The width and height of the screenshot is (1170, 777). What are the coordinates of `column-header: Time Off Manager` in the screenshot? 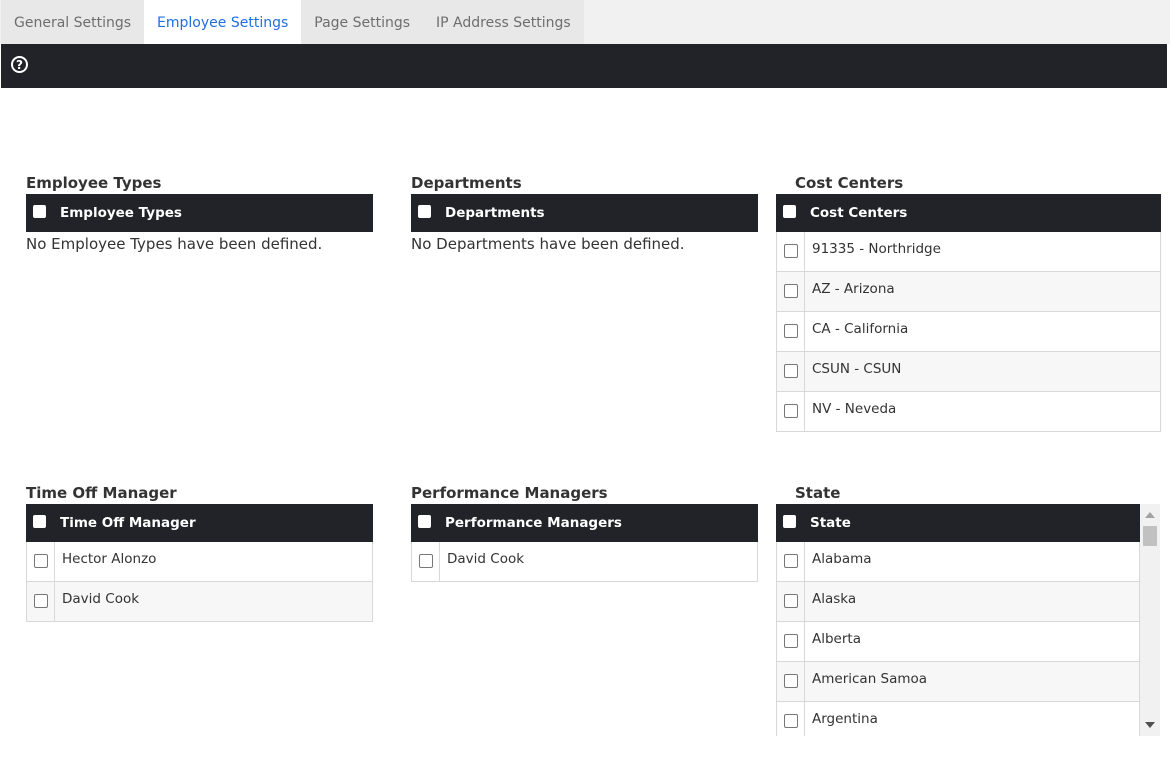 It's located at (128, 523).